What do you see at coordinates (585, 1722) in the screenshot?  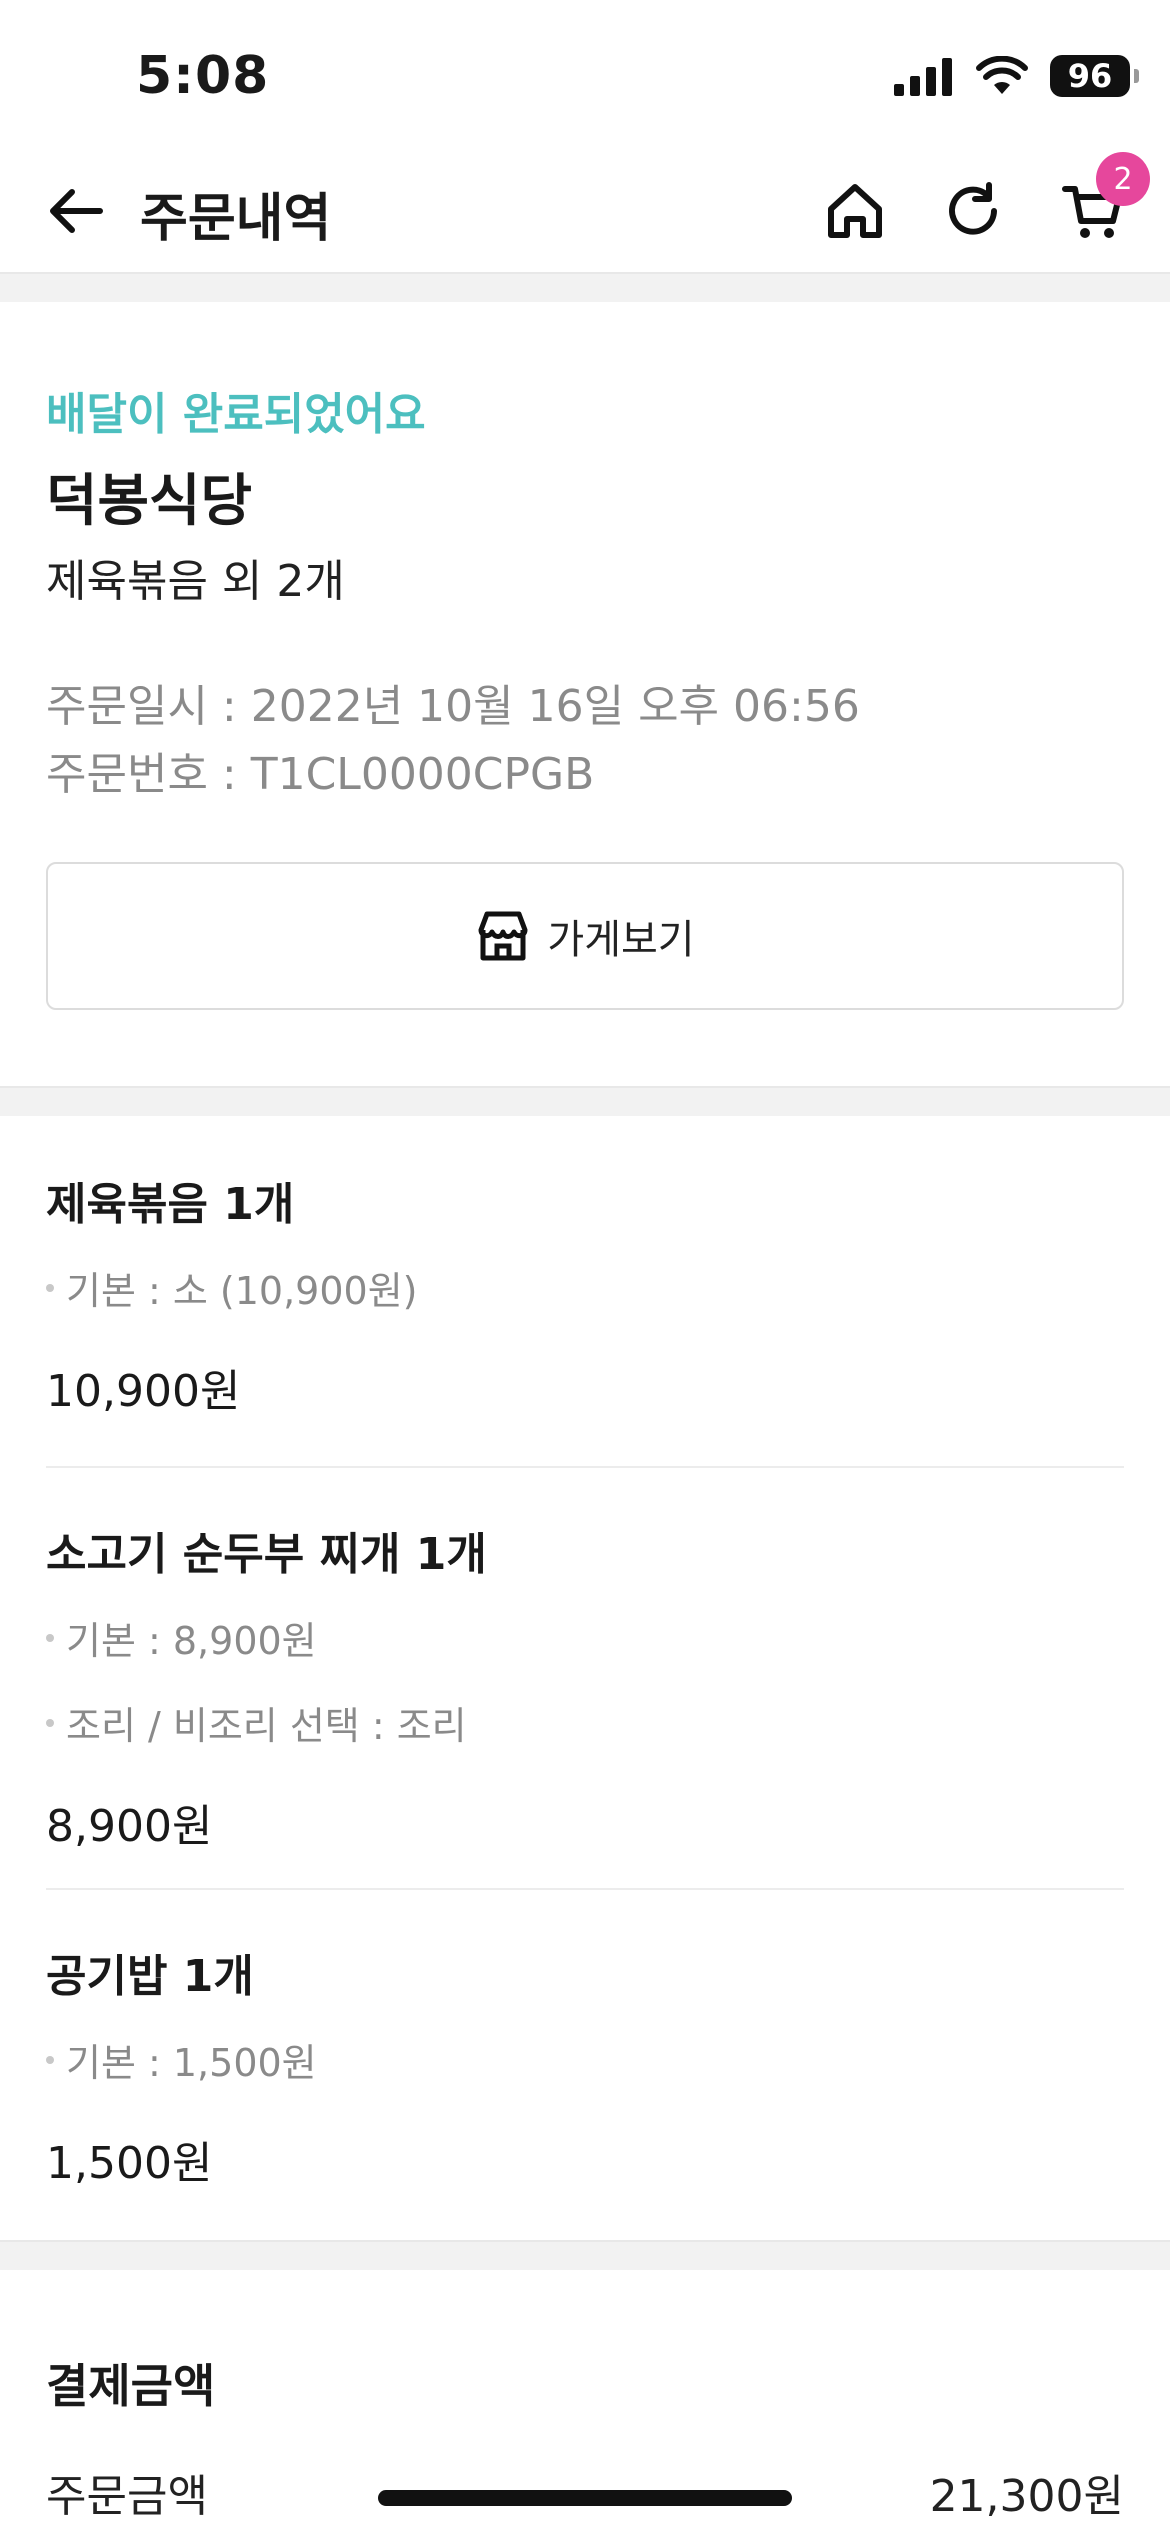 I see `menu-item-option: 조리 / 비조리 선택 : 조리` at bounding box center [585, 1722].